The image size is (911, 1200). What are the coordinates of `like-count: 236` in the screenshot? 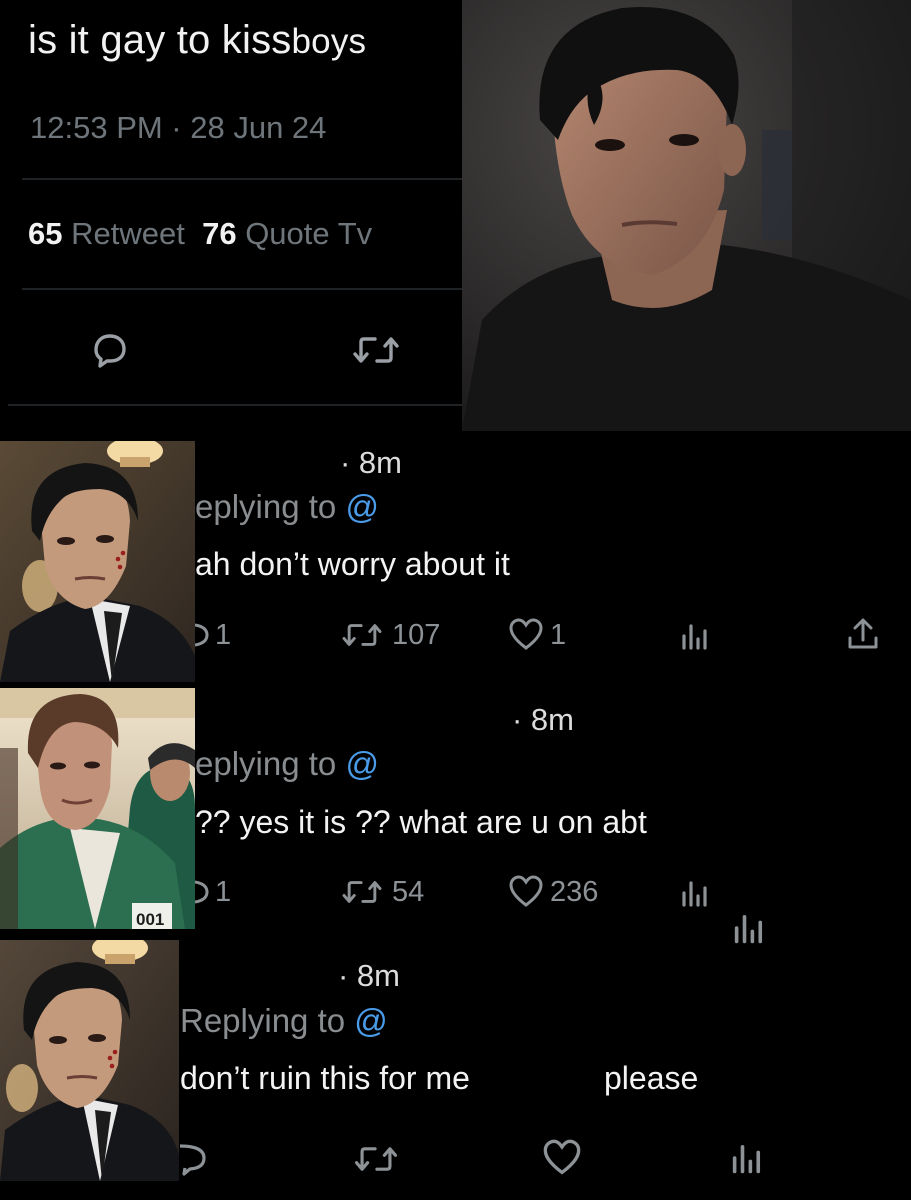 It's located at (574, 891).